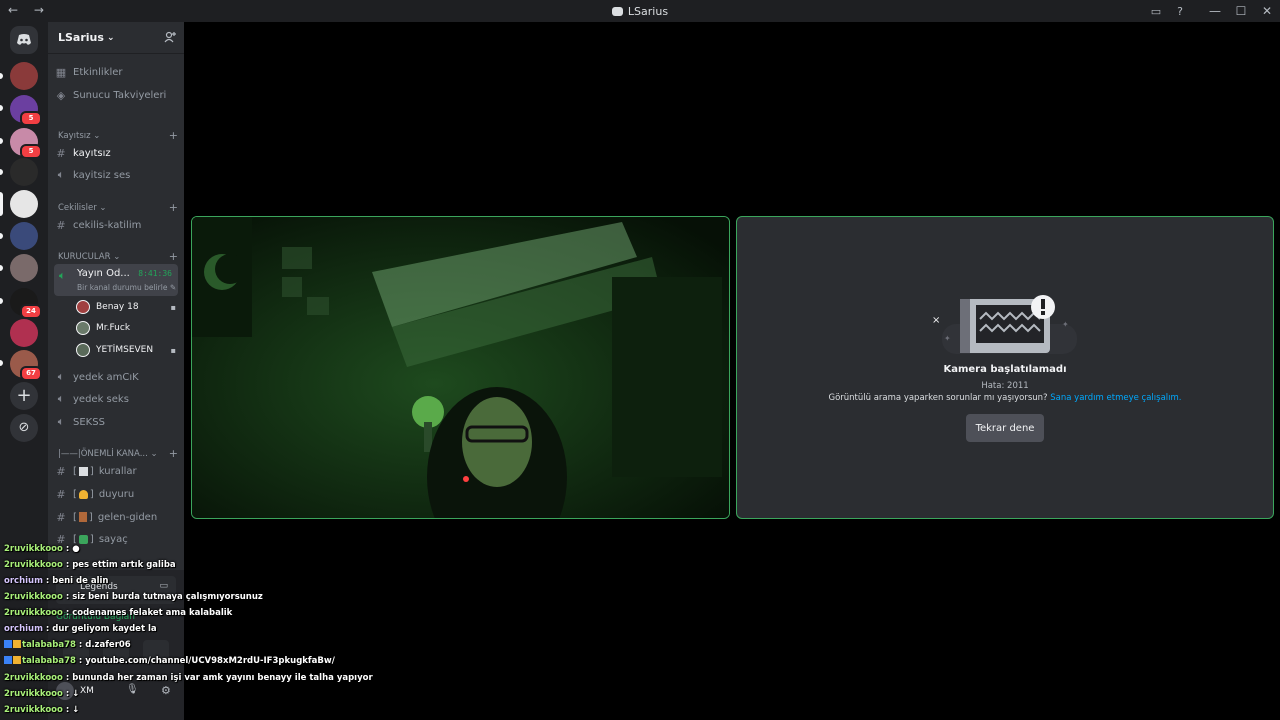 This screenshot has width=1280, height=720. Describe the element at coordinates (1267, 11) in the screenshot. I see `close-button: ✕` at that location.